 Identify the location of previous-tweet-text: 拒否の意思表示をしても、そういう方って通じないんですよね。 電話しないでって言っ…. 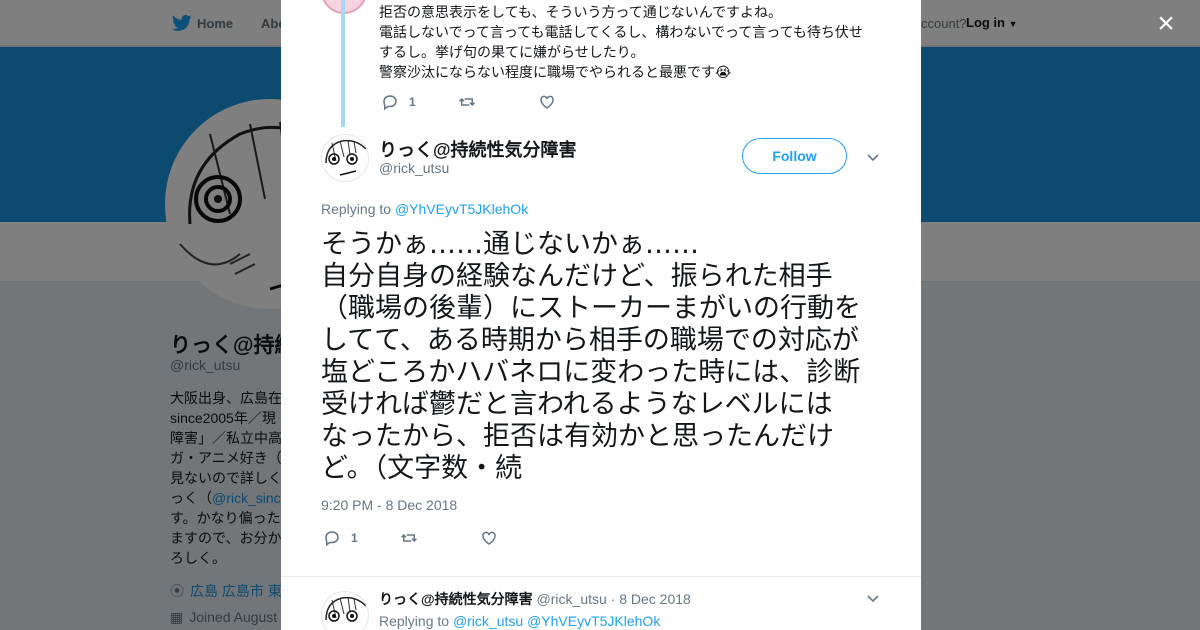
(634, 42).